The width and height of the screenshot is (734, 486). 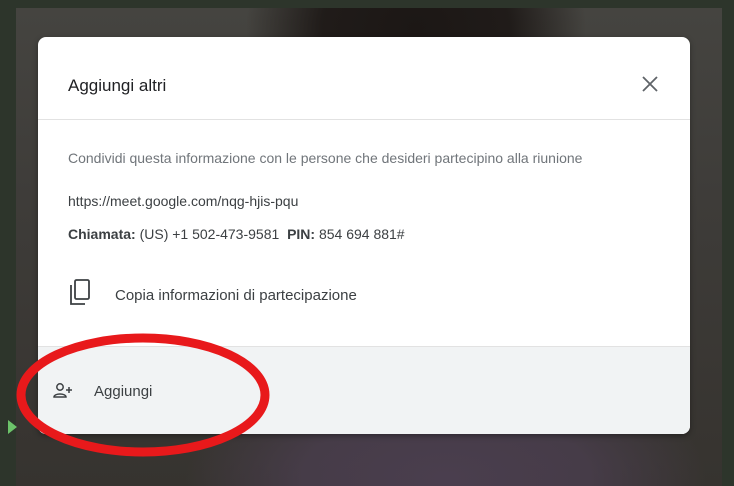 I want to click on pin-value: 854 694 881#, so click(x=361, y=234).